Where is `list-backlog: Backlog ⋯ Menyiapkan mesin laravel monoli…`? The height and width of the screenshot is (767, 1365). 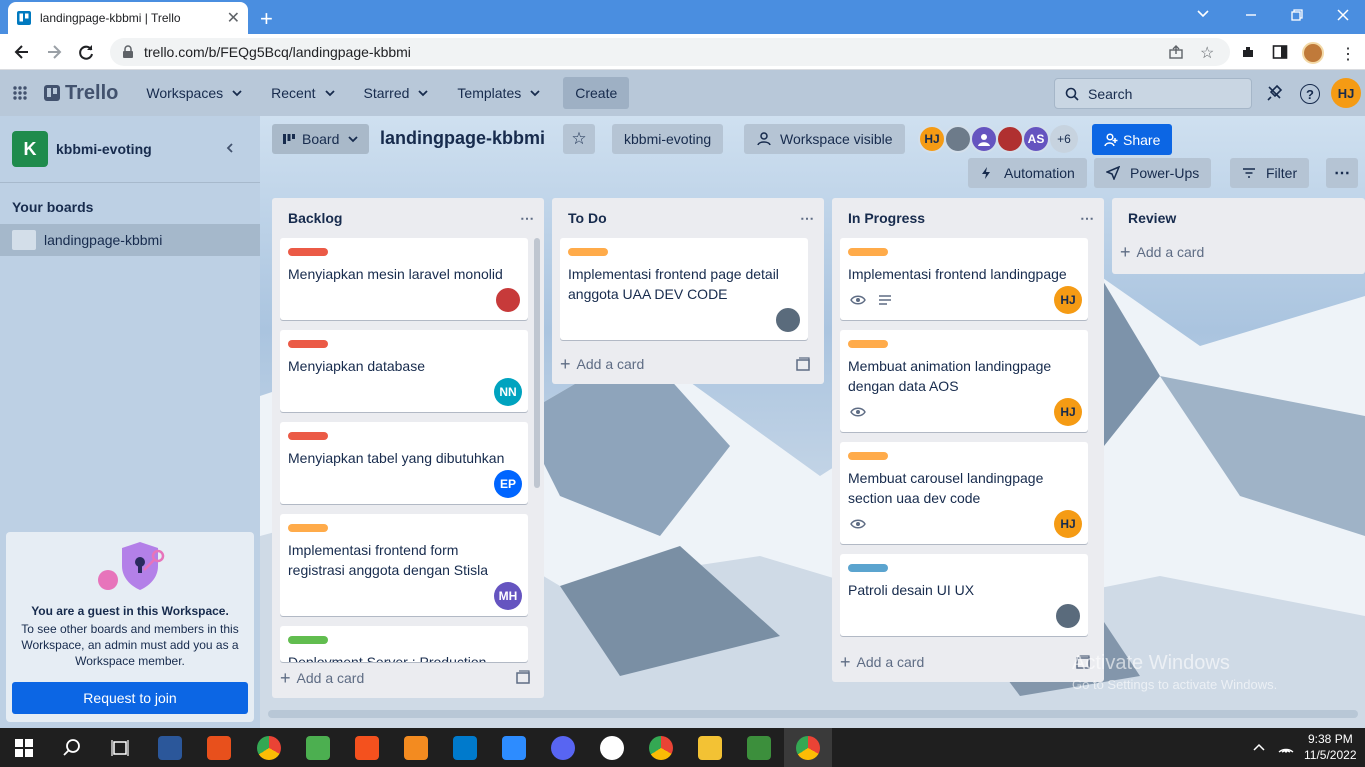
list-backlog: Backlog ⋯ Menyiapkan mesin laravel monoli… is located at coordinates (408, 448).